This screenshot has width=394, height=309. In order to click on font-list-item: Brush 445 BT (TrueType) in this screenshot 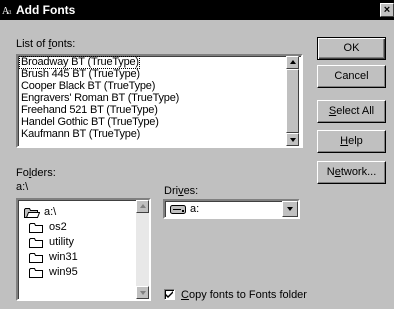, I will do `click(80, 74)`.